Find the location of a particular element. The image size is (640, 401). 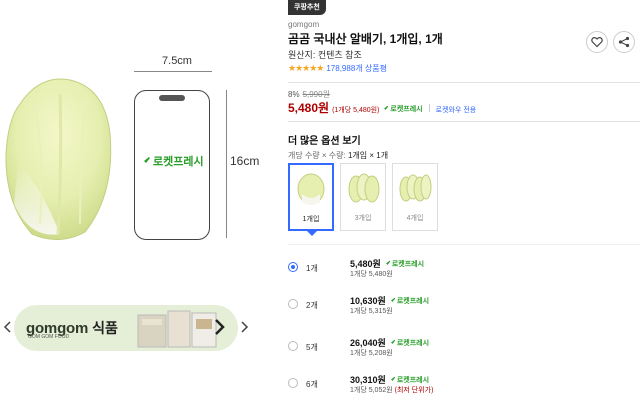

quantity-option-row: 1개 5,480원 로켓프레시 1개당 5,480원 is located at coordinates (464, 272).